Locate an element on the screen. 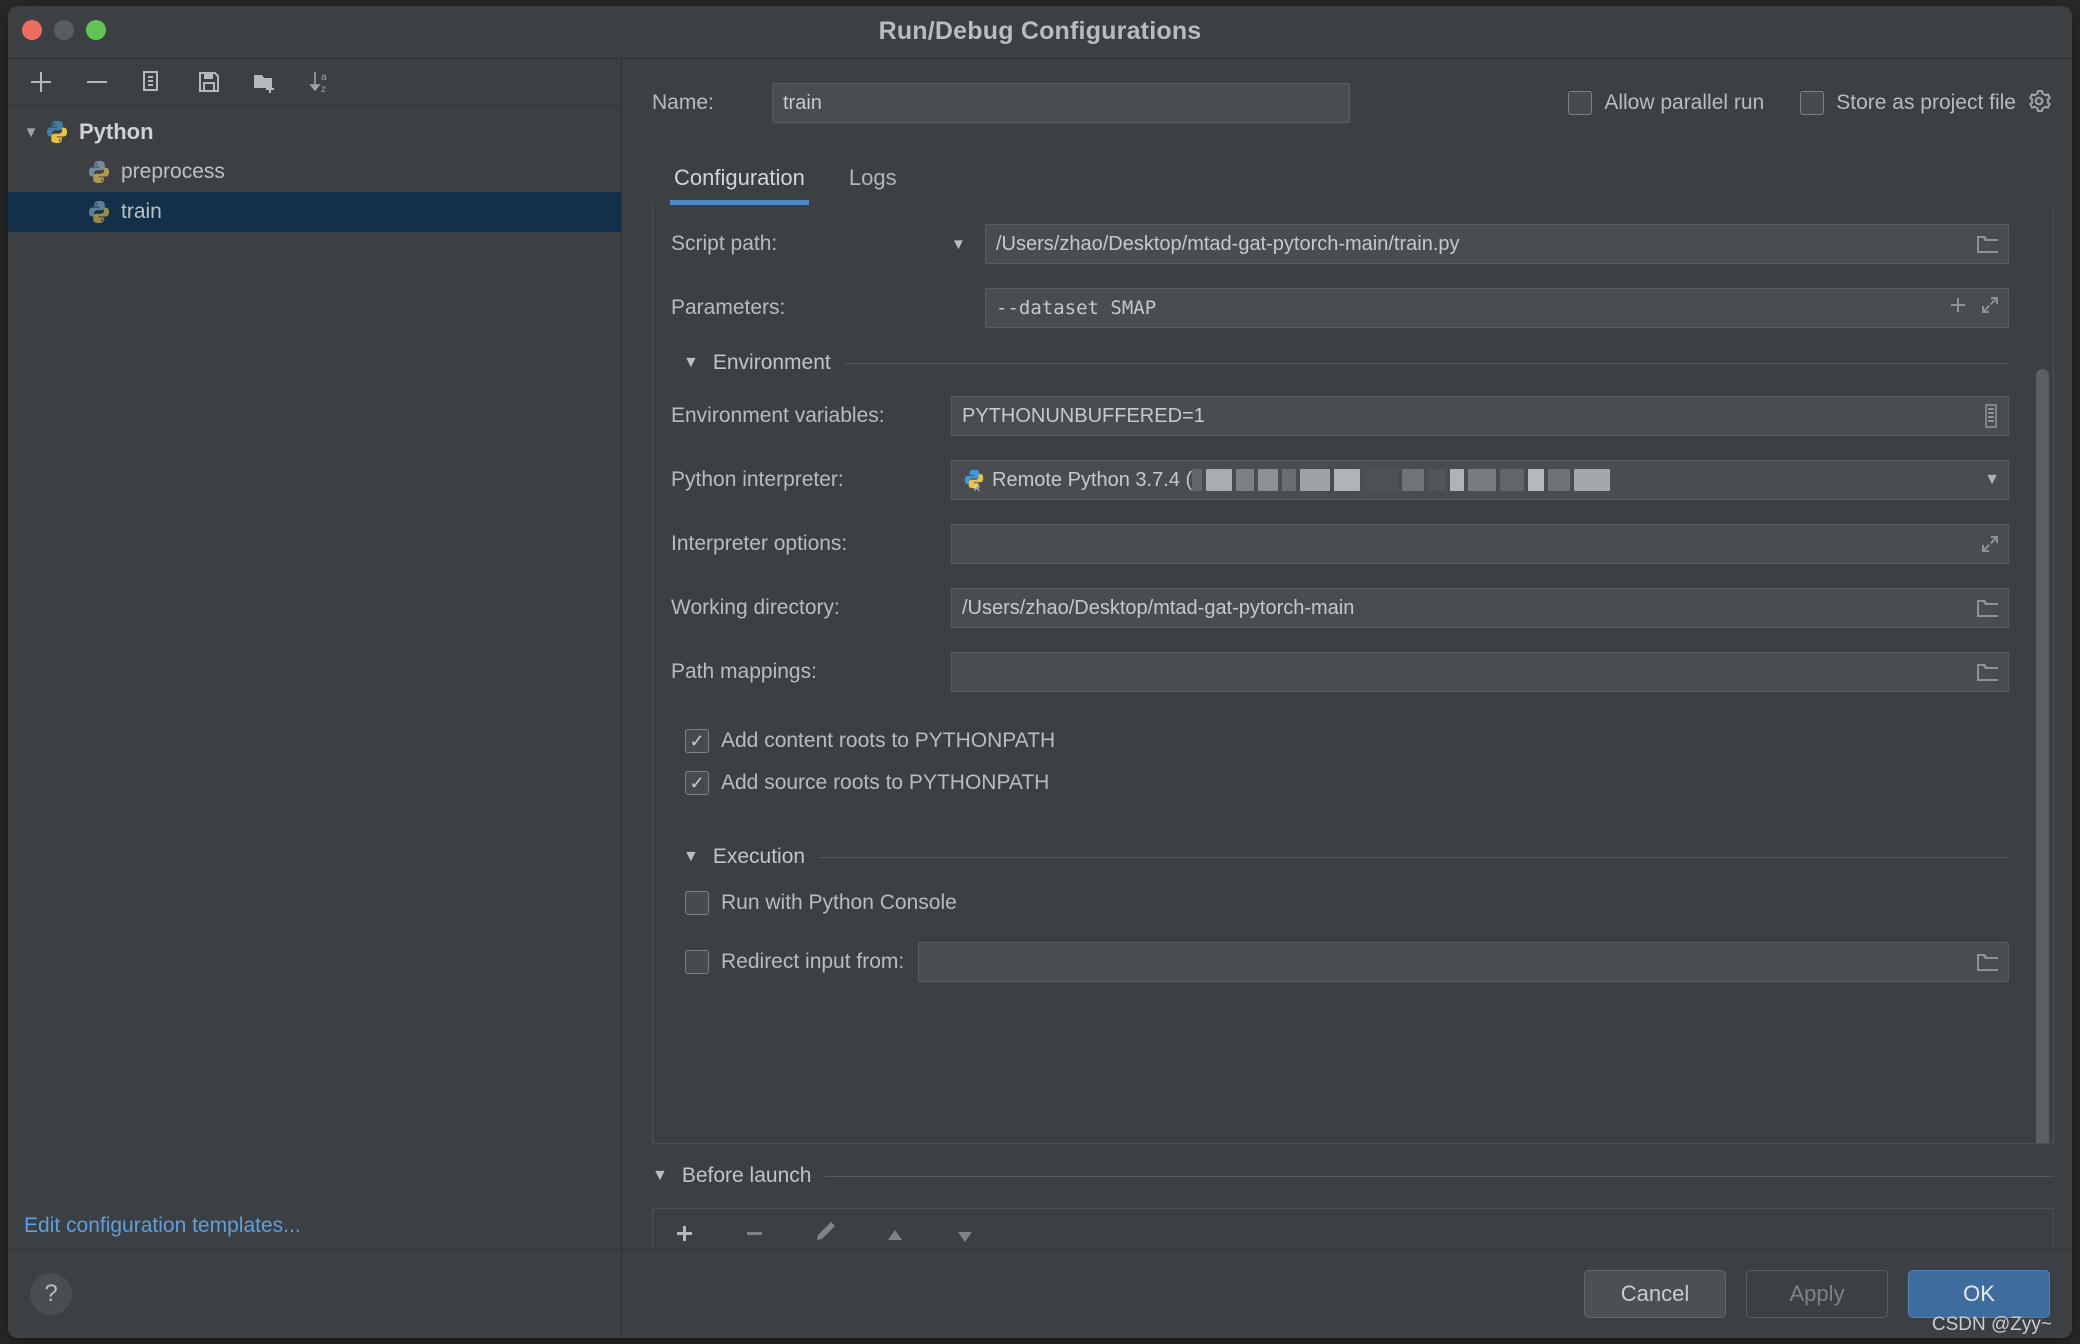  before-launch-header: ▼ Before launch is located at coordinates (1353, 1176).